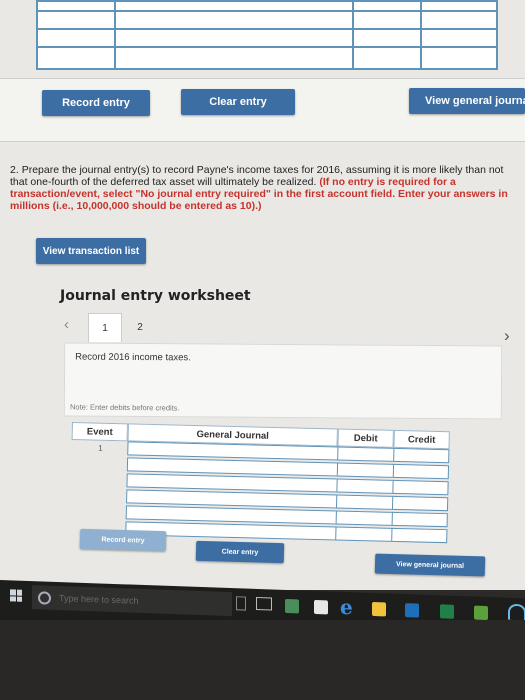  Describe the element at coordinates (240, 552) in the screenshot. I see `worksheet-clear-entry-button: Clear entry` at that location.